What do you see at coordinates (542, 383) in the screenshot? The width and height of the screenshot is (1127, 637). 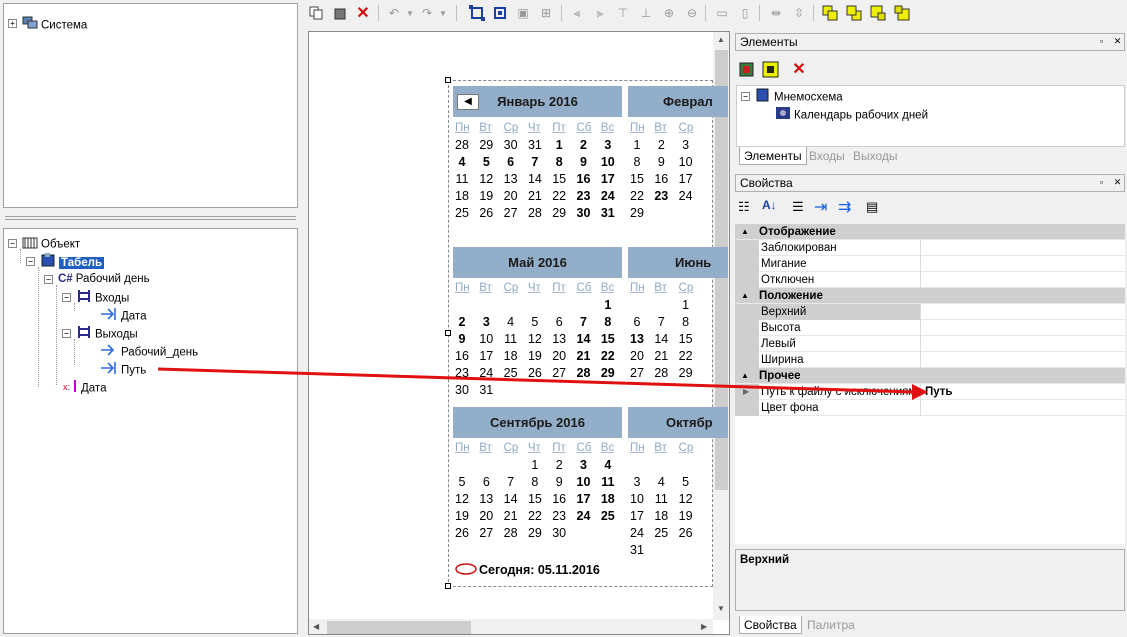 I see `link-arrow` at bounding box center [542, 383].